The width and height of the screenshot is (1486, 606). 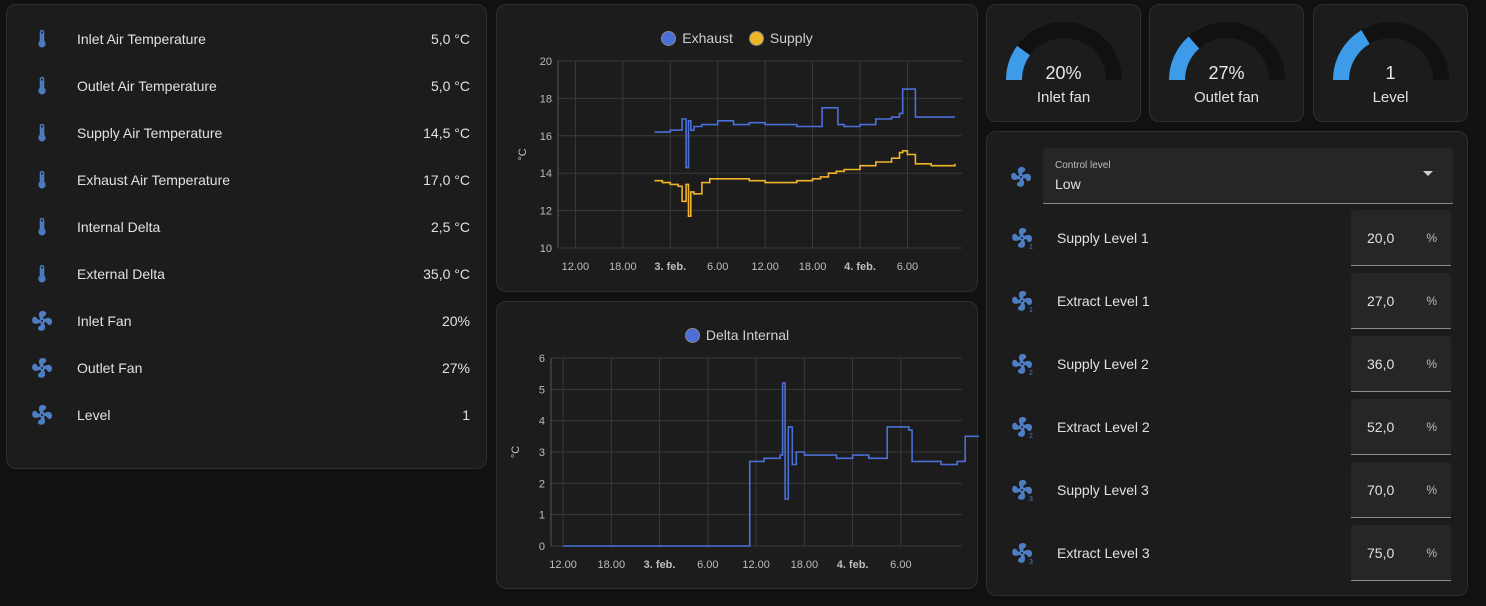 I want to click on level-label: Supply Level 3, so click(x=1103, y=490).